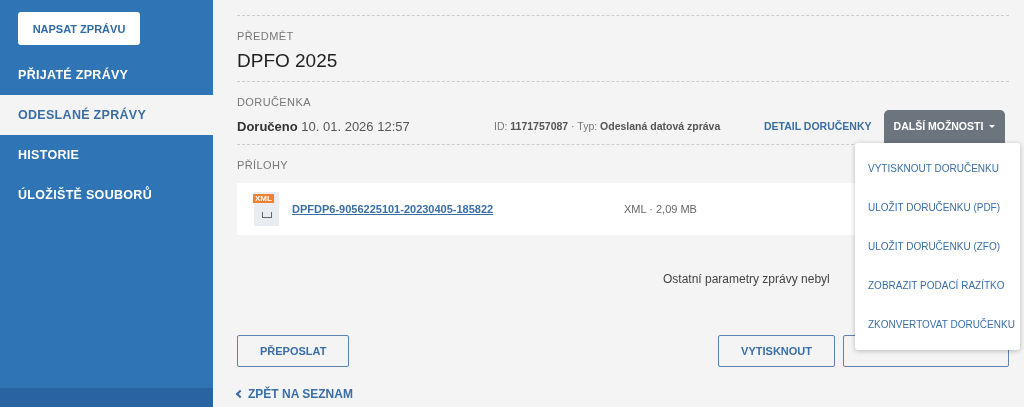  I want to click on menu-item: ULOŽIT DORUČENKU (ZFO), so click(937, 246).